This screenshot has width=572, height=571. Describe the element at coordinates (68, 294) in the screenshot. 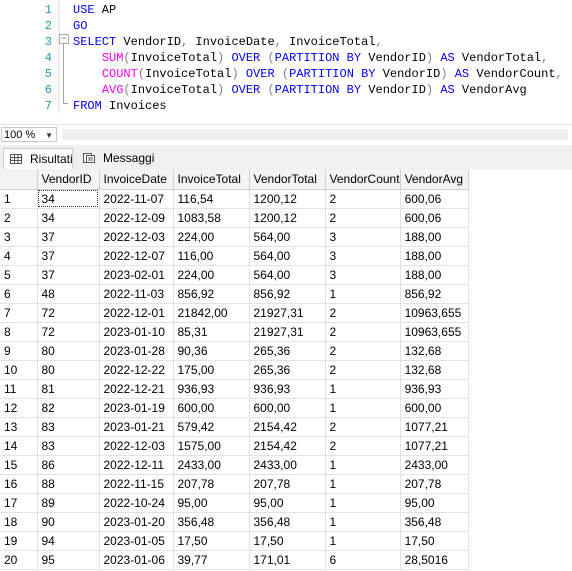

I see `grid-cell: 48` at that location.